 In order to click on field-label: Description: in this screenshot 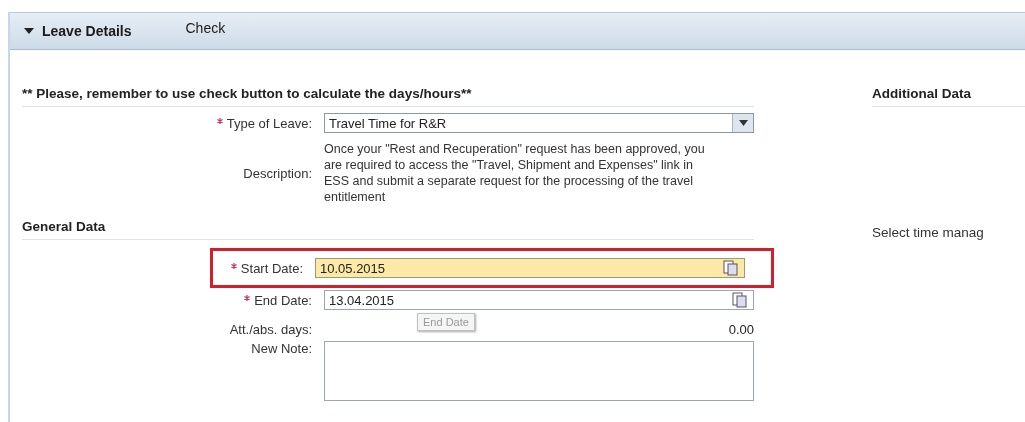, I will do `click(277, 173)`.